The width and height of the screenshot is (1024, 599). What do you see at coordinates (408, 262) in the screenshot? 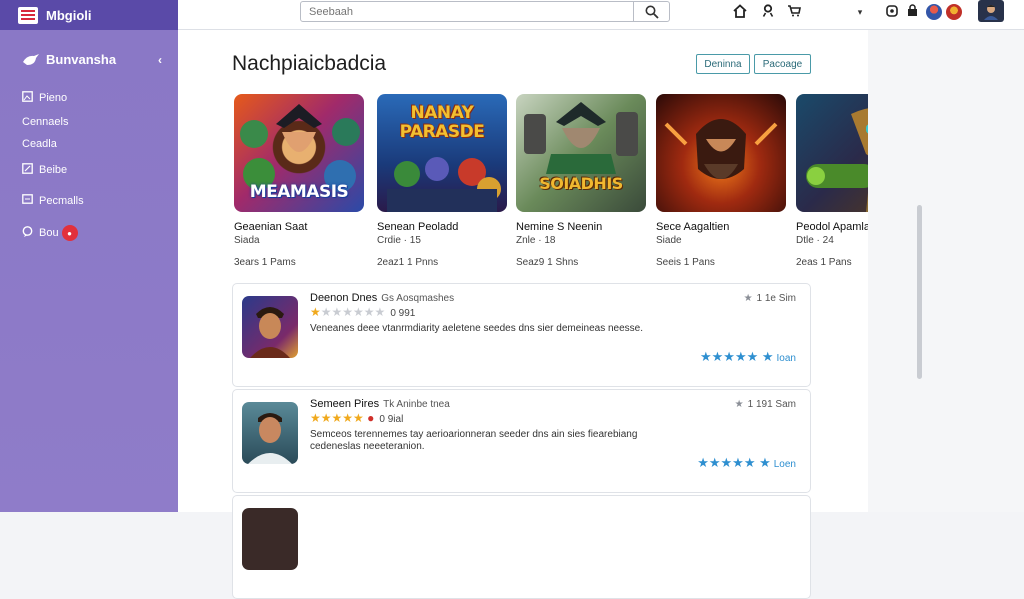
I see `app-stats: 2eaz1 1 Pnns` at bounding box center [408, 262].